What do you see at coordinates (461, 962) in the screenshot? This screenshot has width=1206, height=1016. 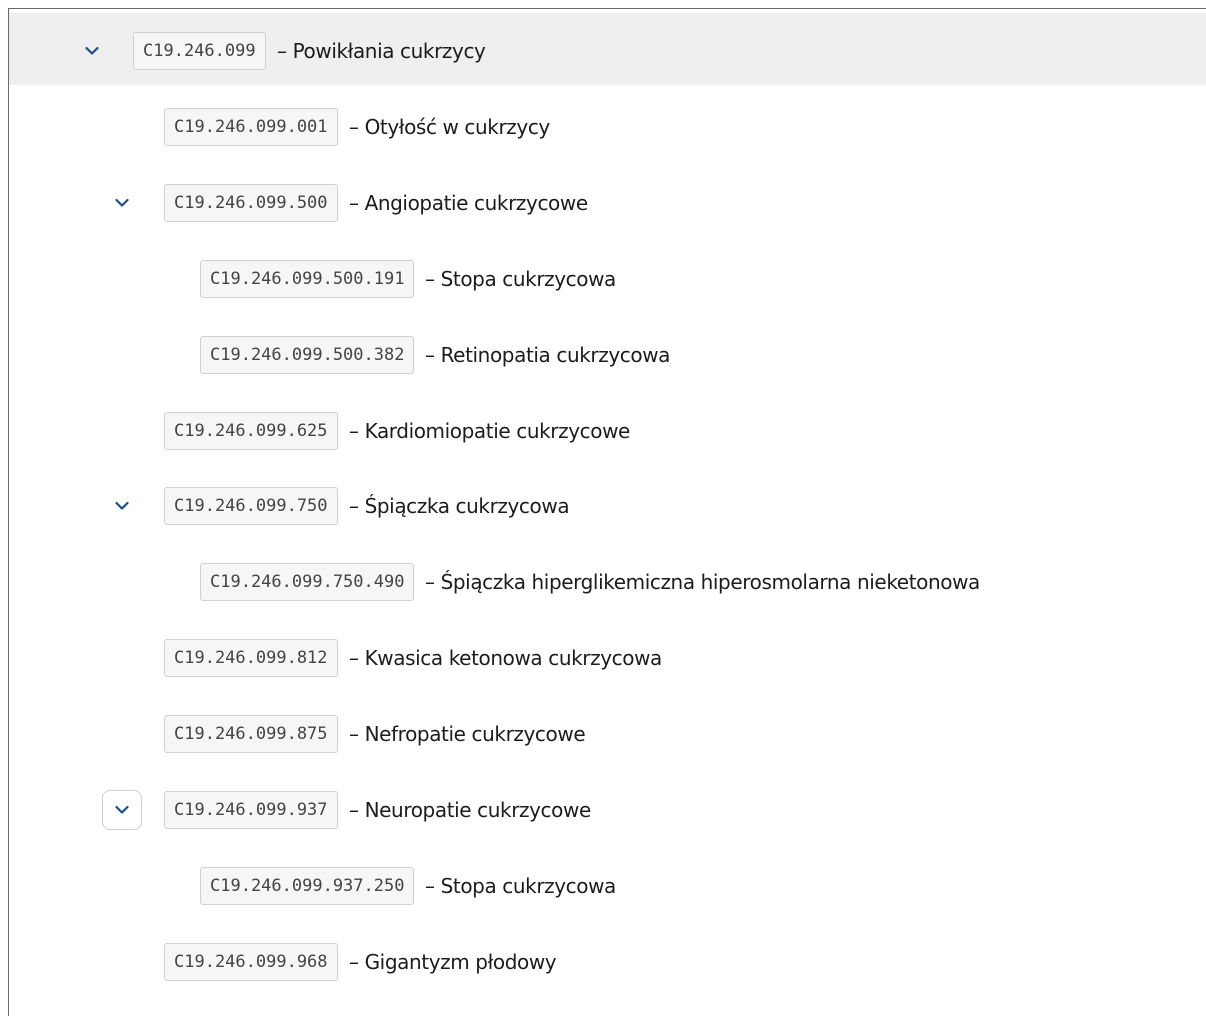 I see `term-name: Gigantyzm płodowy` at bounding box center [461, 962].